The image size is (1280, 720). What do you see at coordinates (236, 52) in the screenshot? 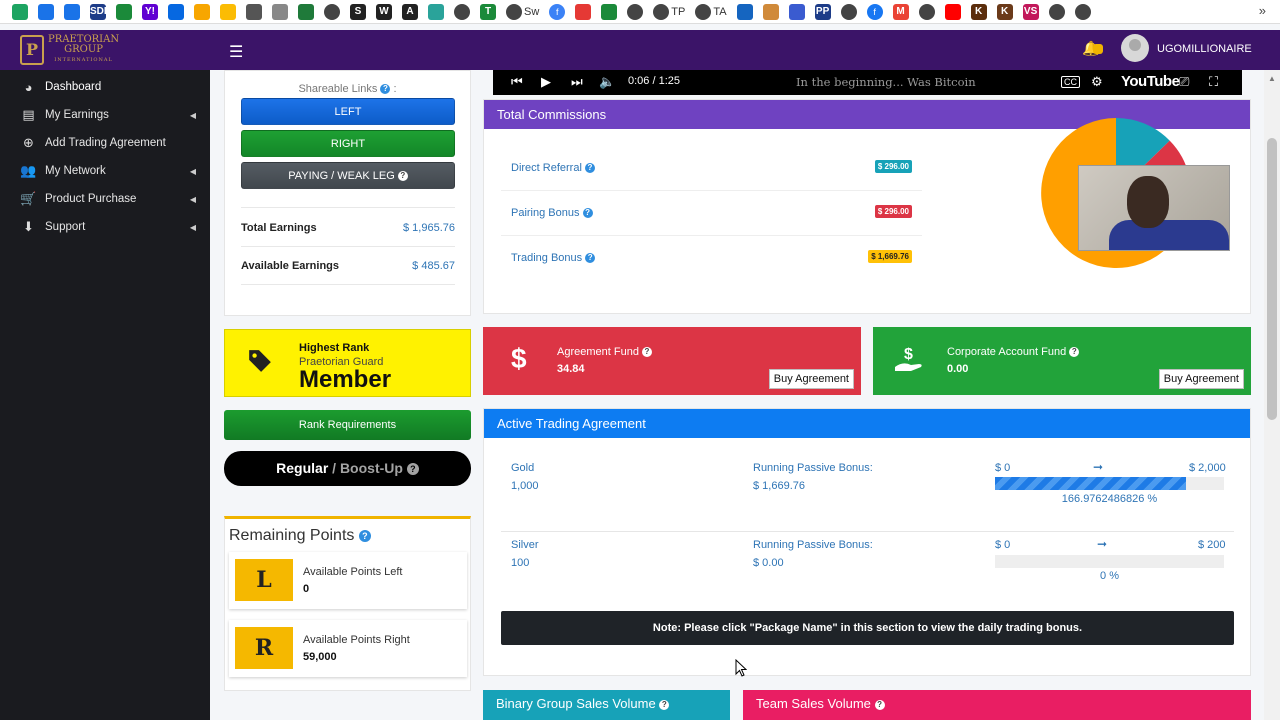
I see `menu-toggle-icon: ☰` at bounding box center [236, 52].